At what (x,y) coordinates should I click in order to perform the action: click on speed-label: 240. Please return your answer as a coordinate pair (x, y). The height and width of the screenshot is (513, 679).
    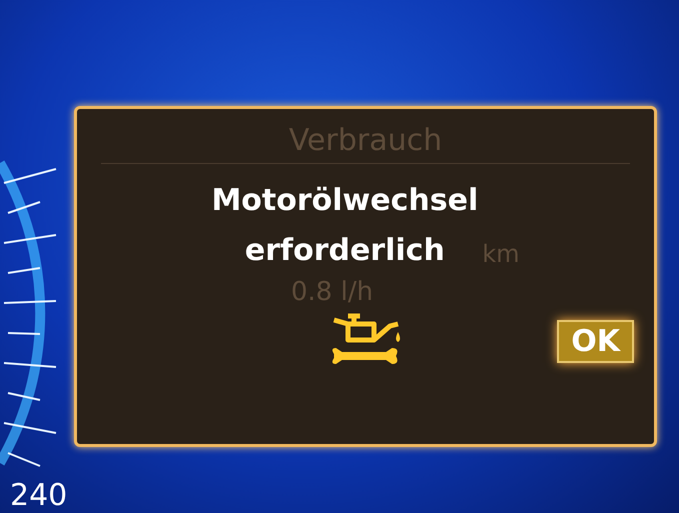
    Looking at the image, I should click on (38, 496).